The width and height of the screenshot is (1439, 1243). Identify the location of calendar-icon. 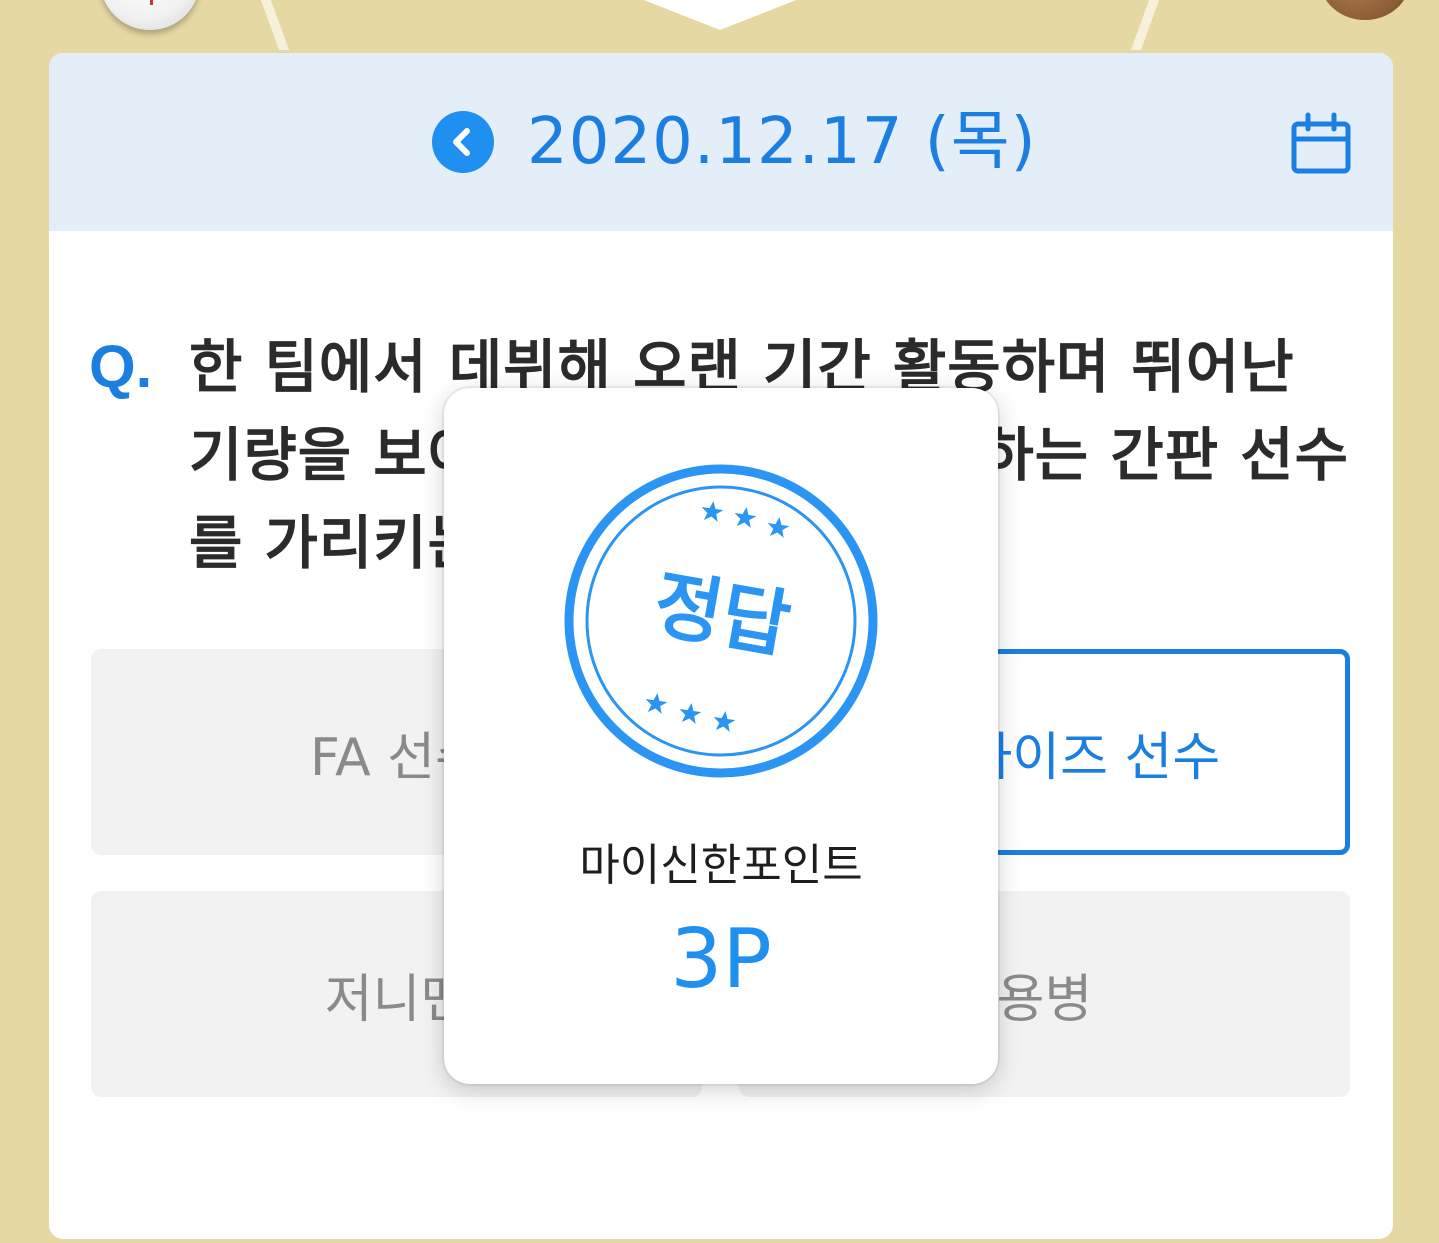
(1321, 143).